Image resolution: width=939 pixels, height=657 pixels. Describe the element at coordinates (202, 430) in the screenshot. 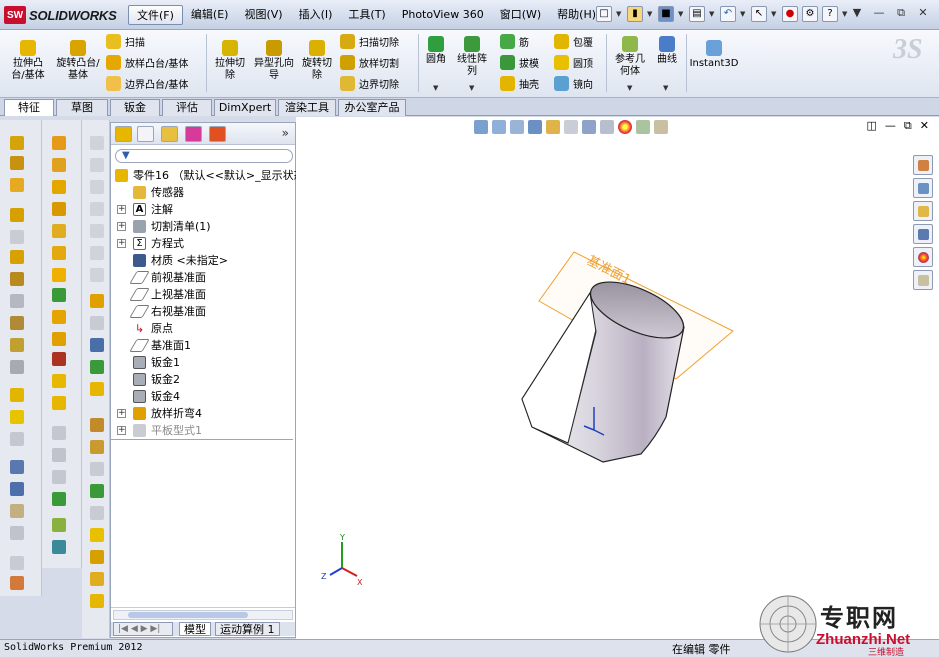

I see `tree-item-flat-pattern1: + 平板型式1` at that location.